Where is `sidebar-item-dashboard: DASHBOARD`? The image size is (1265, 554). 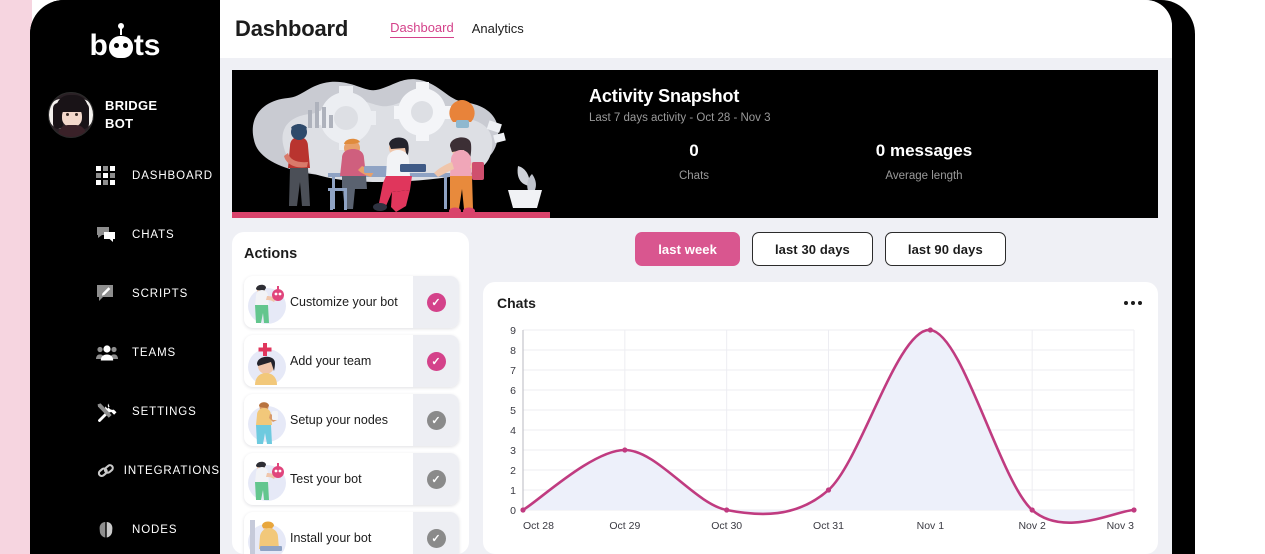
sidebar-item-dashboard: DASHBOARD is located at coordinates (125, 175).